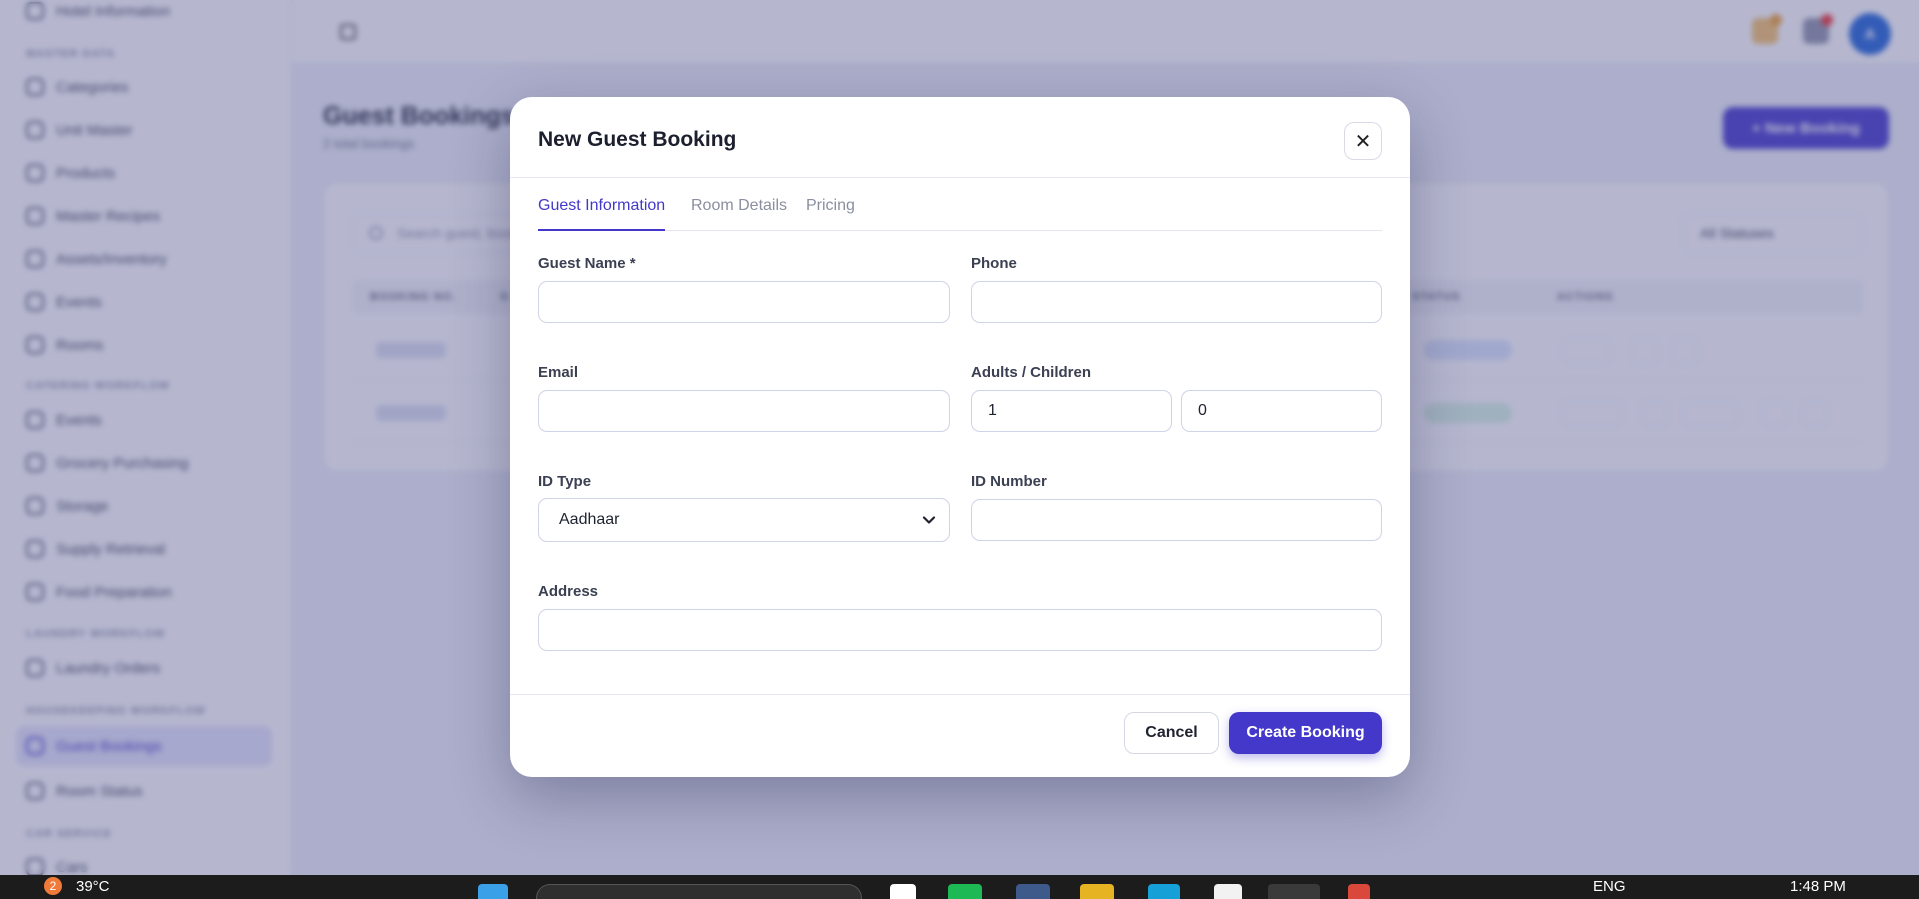 The image size is (1919, 899). I want to click on tab-guest-information: Guest Information, so click(602, 214).